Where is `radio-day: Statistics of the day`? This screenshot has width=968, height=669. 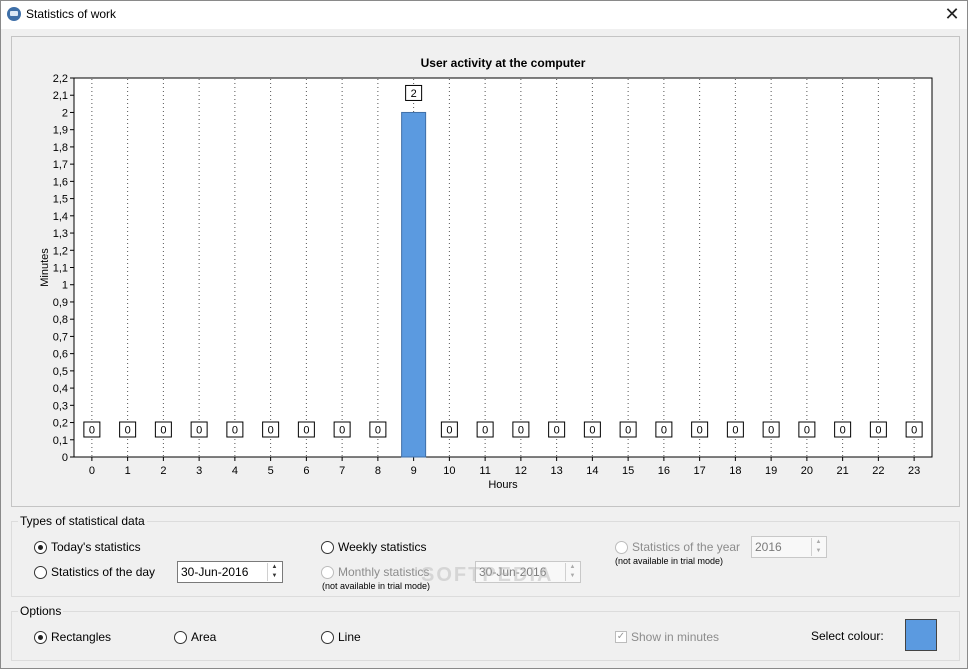 radio-day: Statistics of the day is located at coordinates (94, 572).